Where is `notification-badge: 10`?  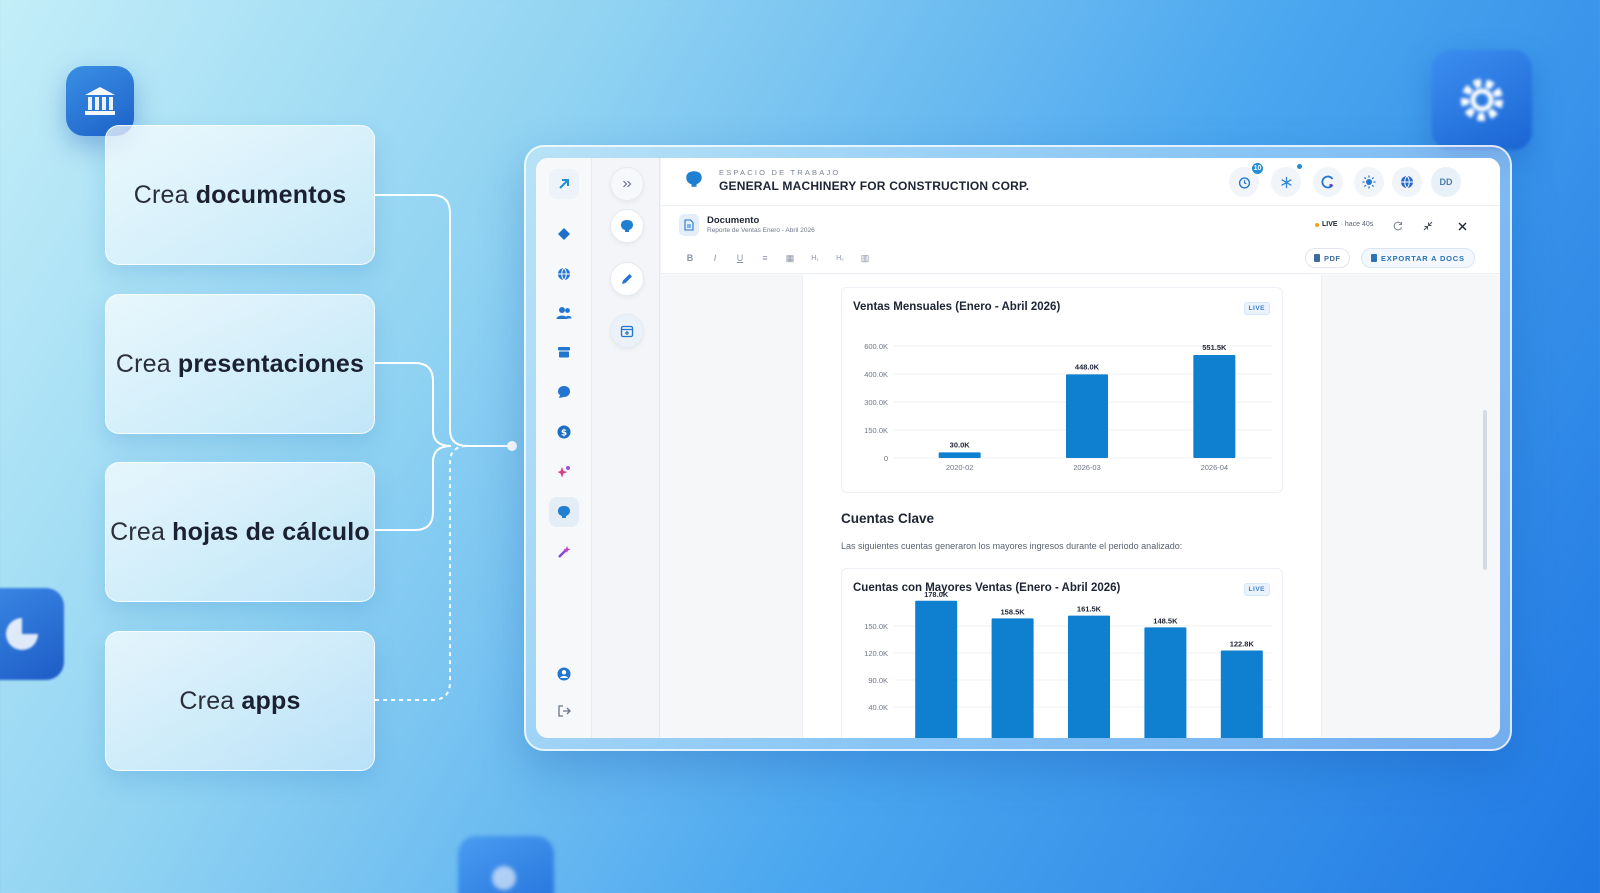 notification-badge: 10 is located at coordinates (1257, 168).